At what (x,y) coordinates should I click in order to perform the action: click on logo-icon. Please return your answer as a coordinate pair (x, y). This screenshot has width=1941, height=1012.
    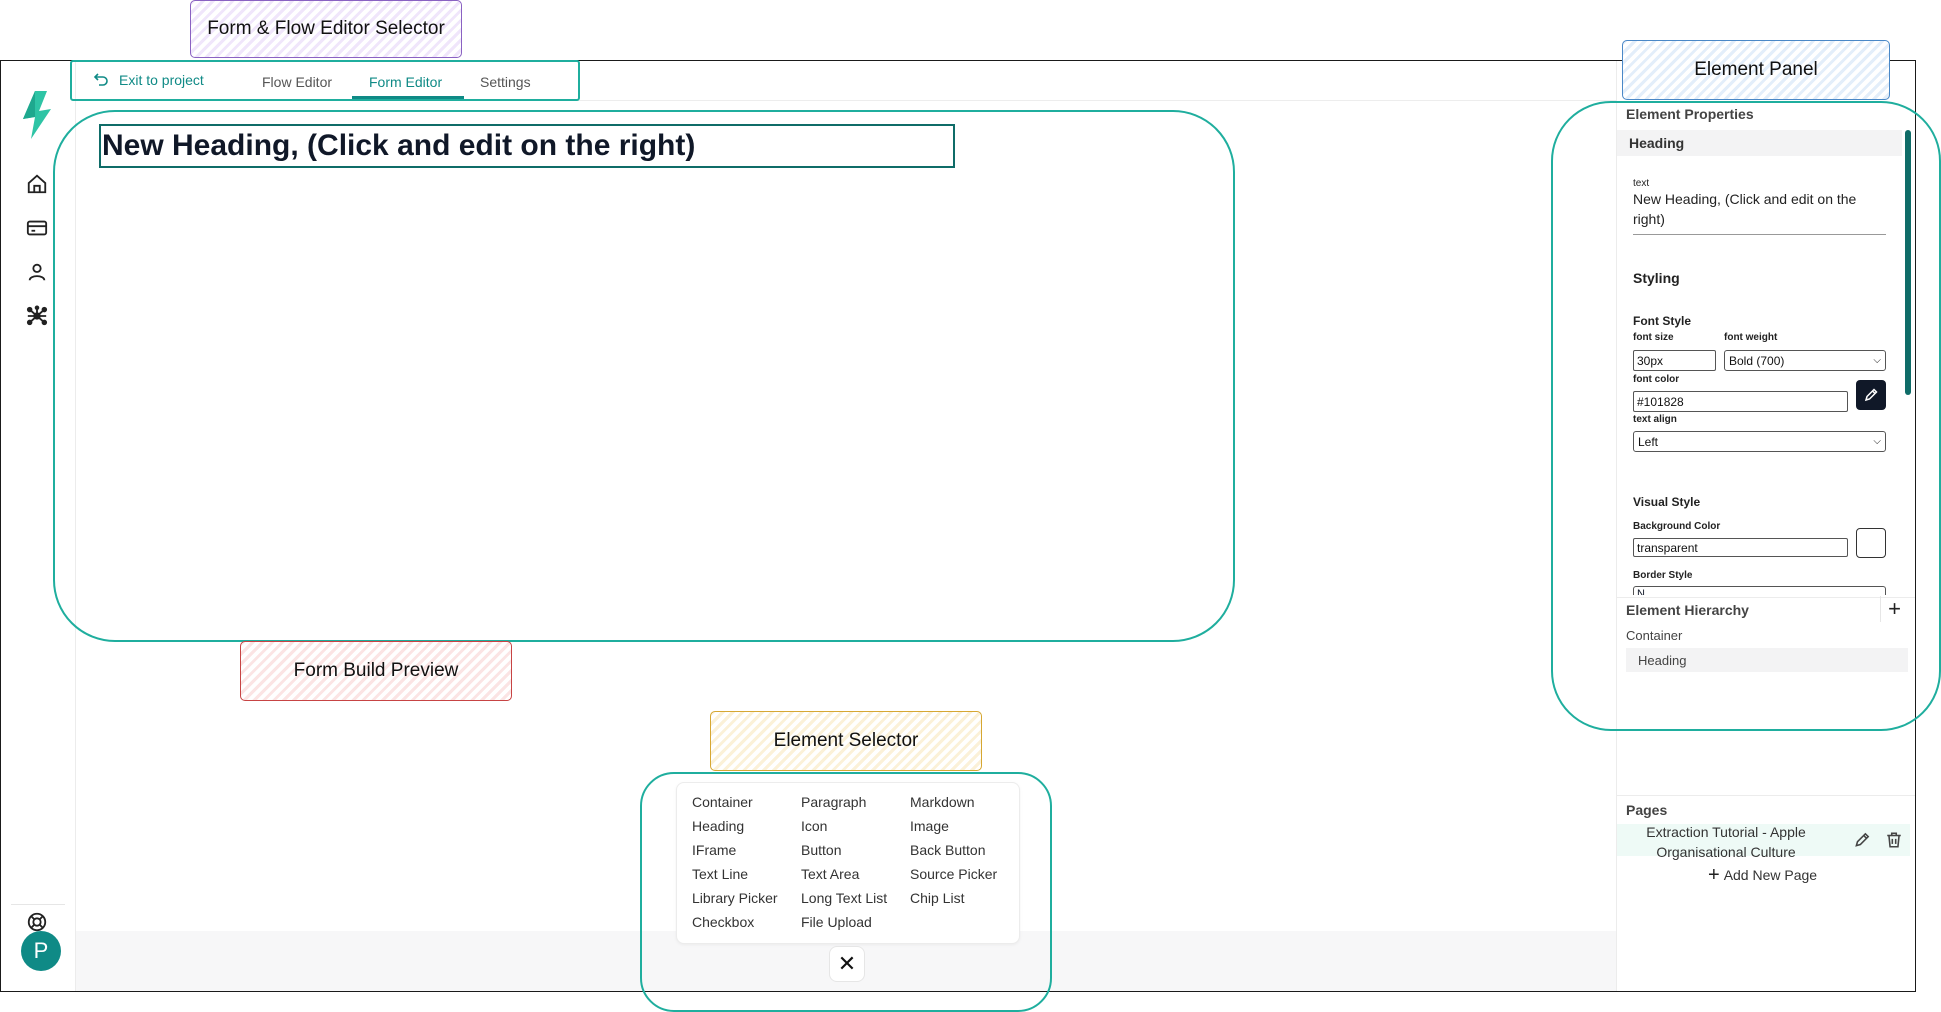
    Looking at the image, I should click on (37, 115).